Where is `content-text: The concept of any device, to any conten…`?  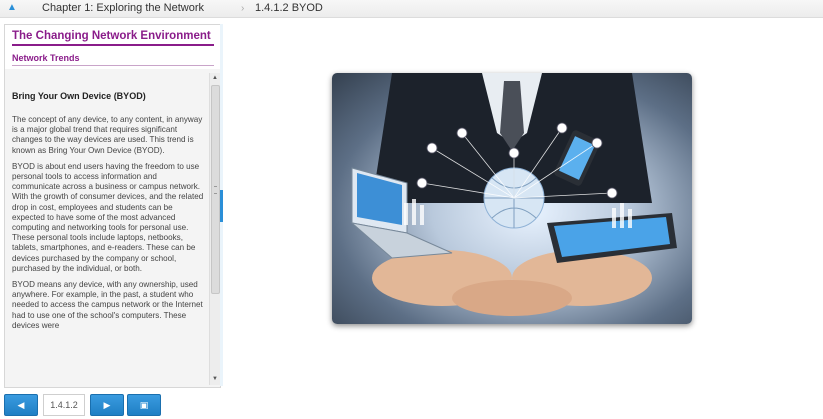 content-text: The concept of any device, to any conten… is located at coordinates (108, 226).